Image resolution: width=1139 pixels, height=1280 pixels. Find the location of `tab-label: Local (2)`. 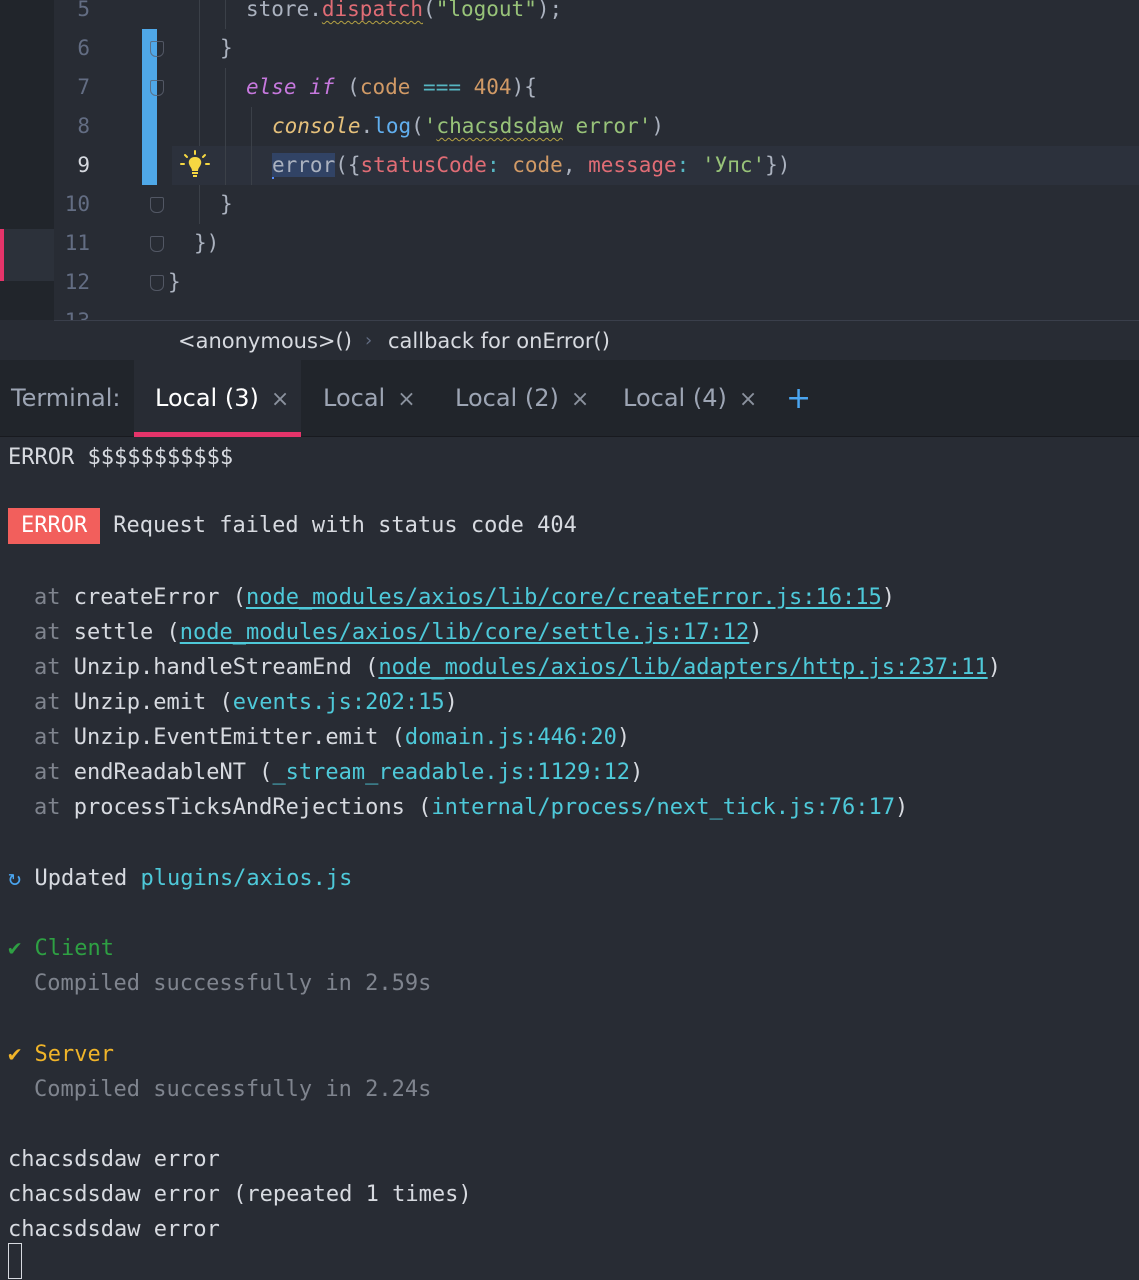

tab-label: Local (2) is located at coordinates (507, 398).